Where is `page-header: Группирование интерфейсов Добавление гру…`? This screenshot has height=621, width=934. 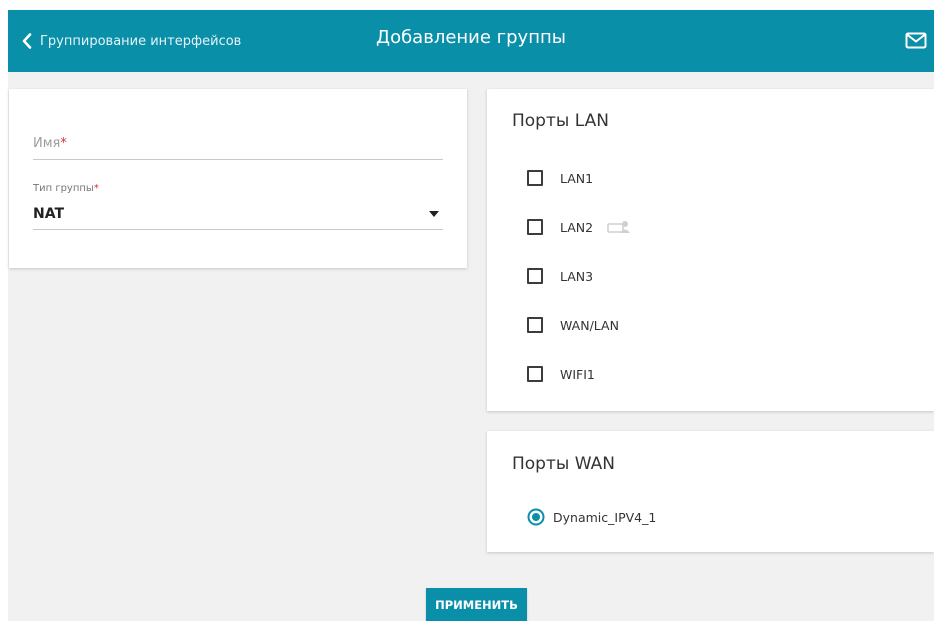
page-header: Группирование интерфейсов Добавление гру… is located at coordinates (471, 41).